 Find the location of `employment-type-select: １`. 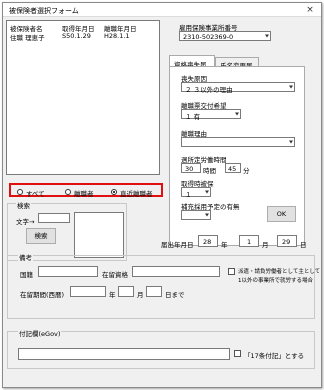

employment-type-select: １ is located at coordinates (196, 193).